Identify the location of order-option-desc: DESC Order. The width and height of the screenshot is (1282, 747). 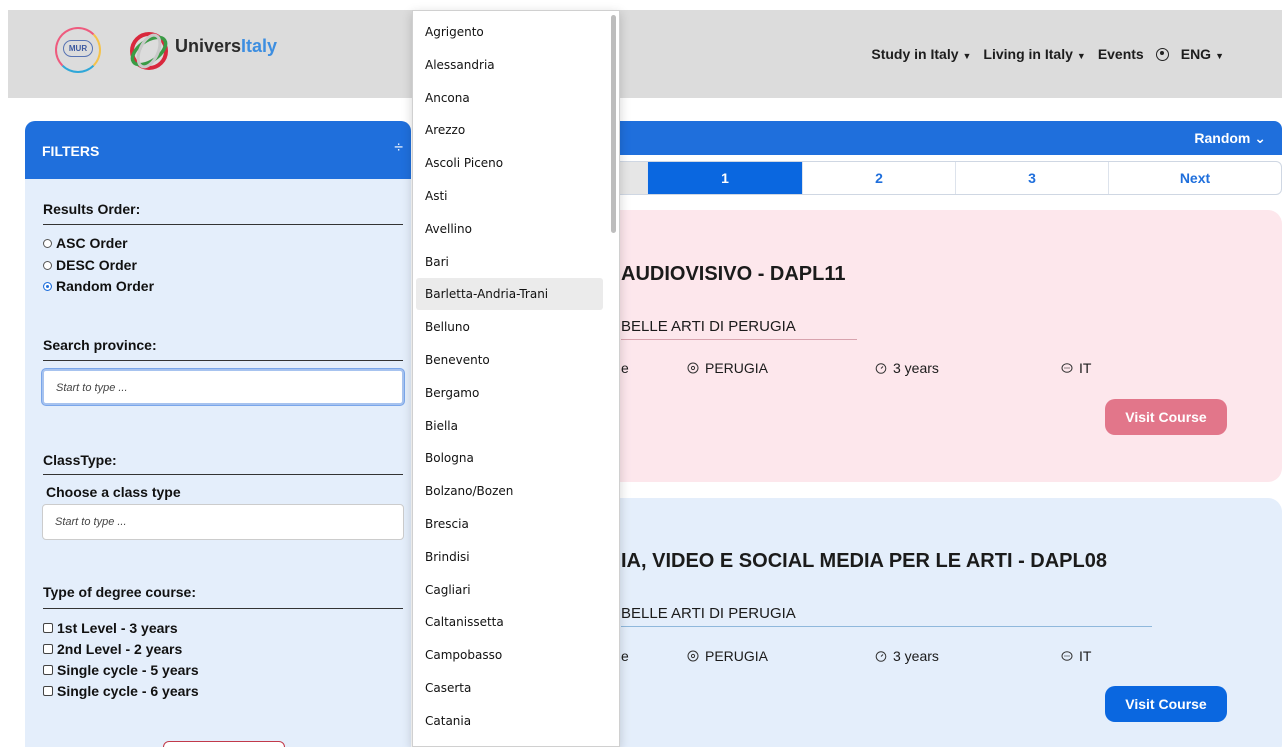
(90, 265).